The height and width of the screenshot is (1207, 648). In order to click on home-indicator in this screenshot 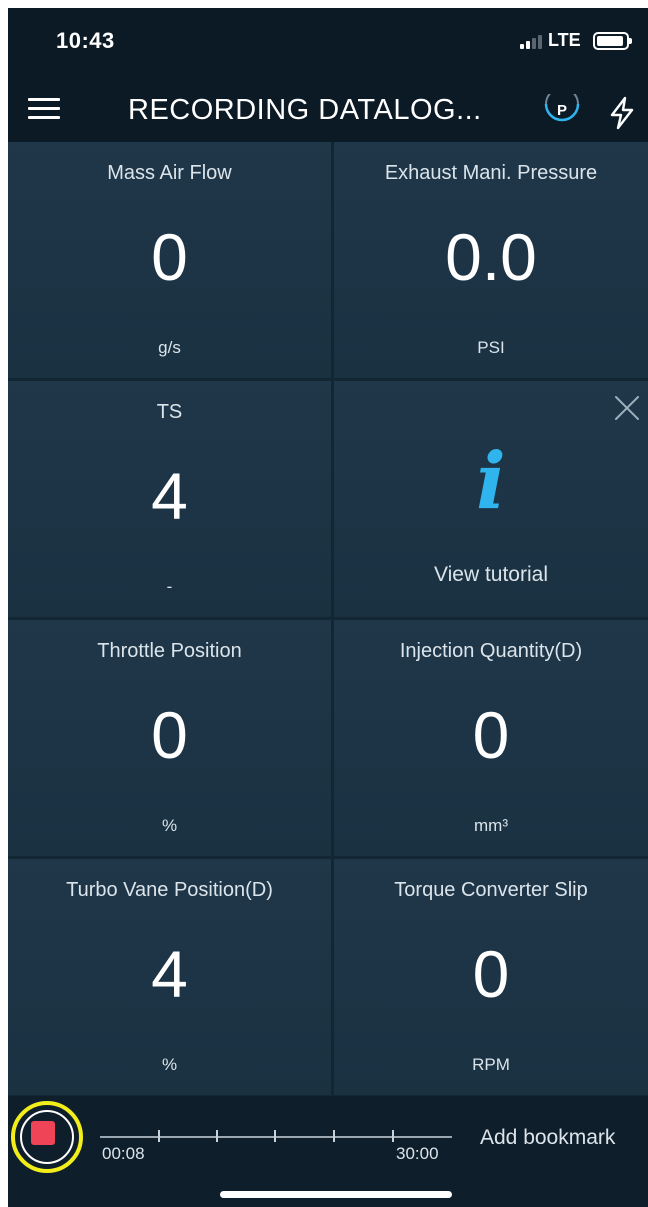, I will do `click(336, 1194)`.